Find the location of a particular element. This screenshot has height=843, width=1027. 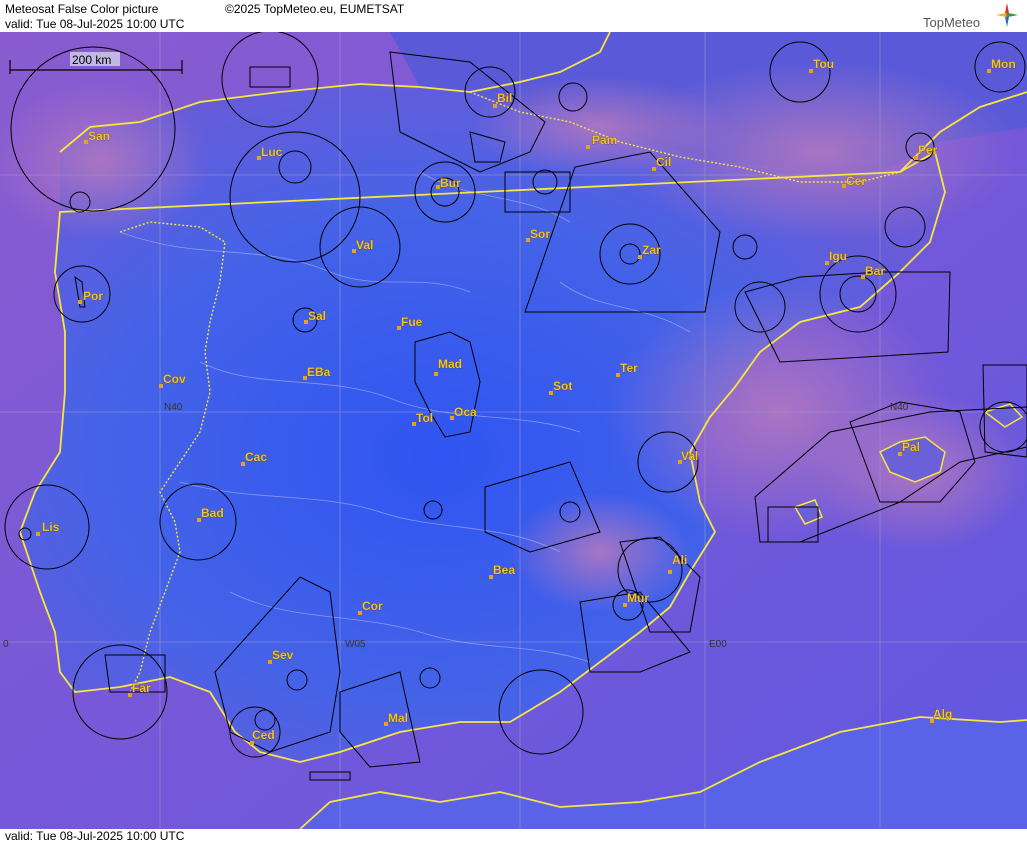

city-marker-oca: Oca is located at coordinates (463, 412).